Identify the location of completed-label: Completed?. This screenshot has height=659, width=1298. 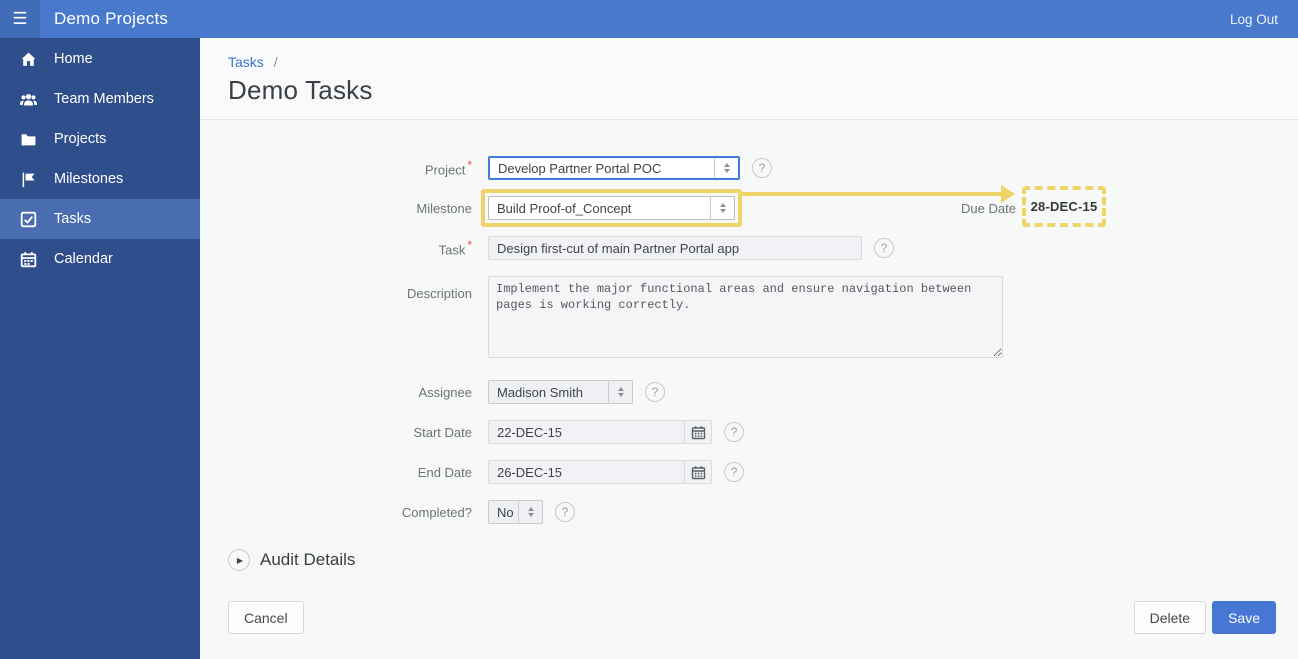
(436, 512).